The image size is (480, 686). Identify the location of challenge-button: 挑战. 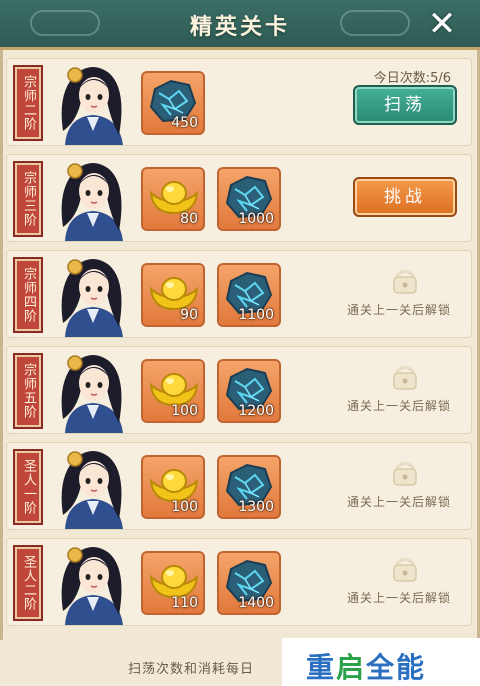
(405, 197).